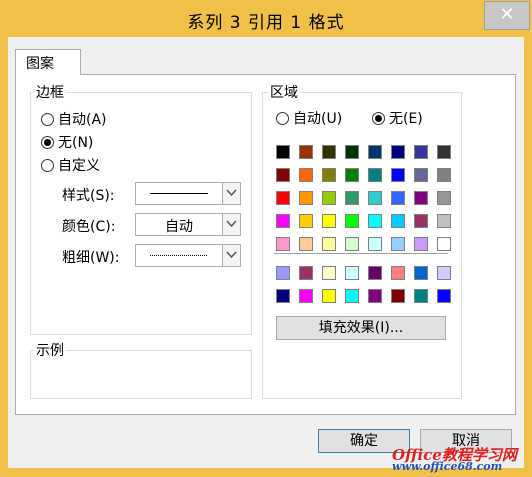 This screenshot has height=477, width=532. Describe the element at coordinates (76, 143) in the screenshot. I see `border-none-label: 无(N)` at that location.